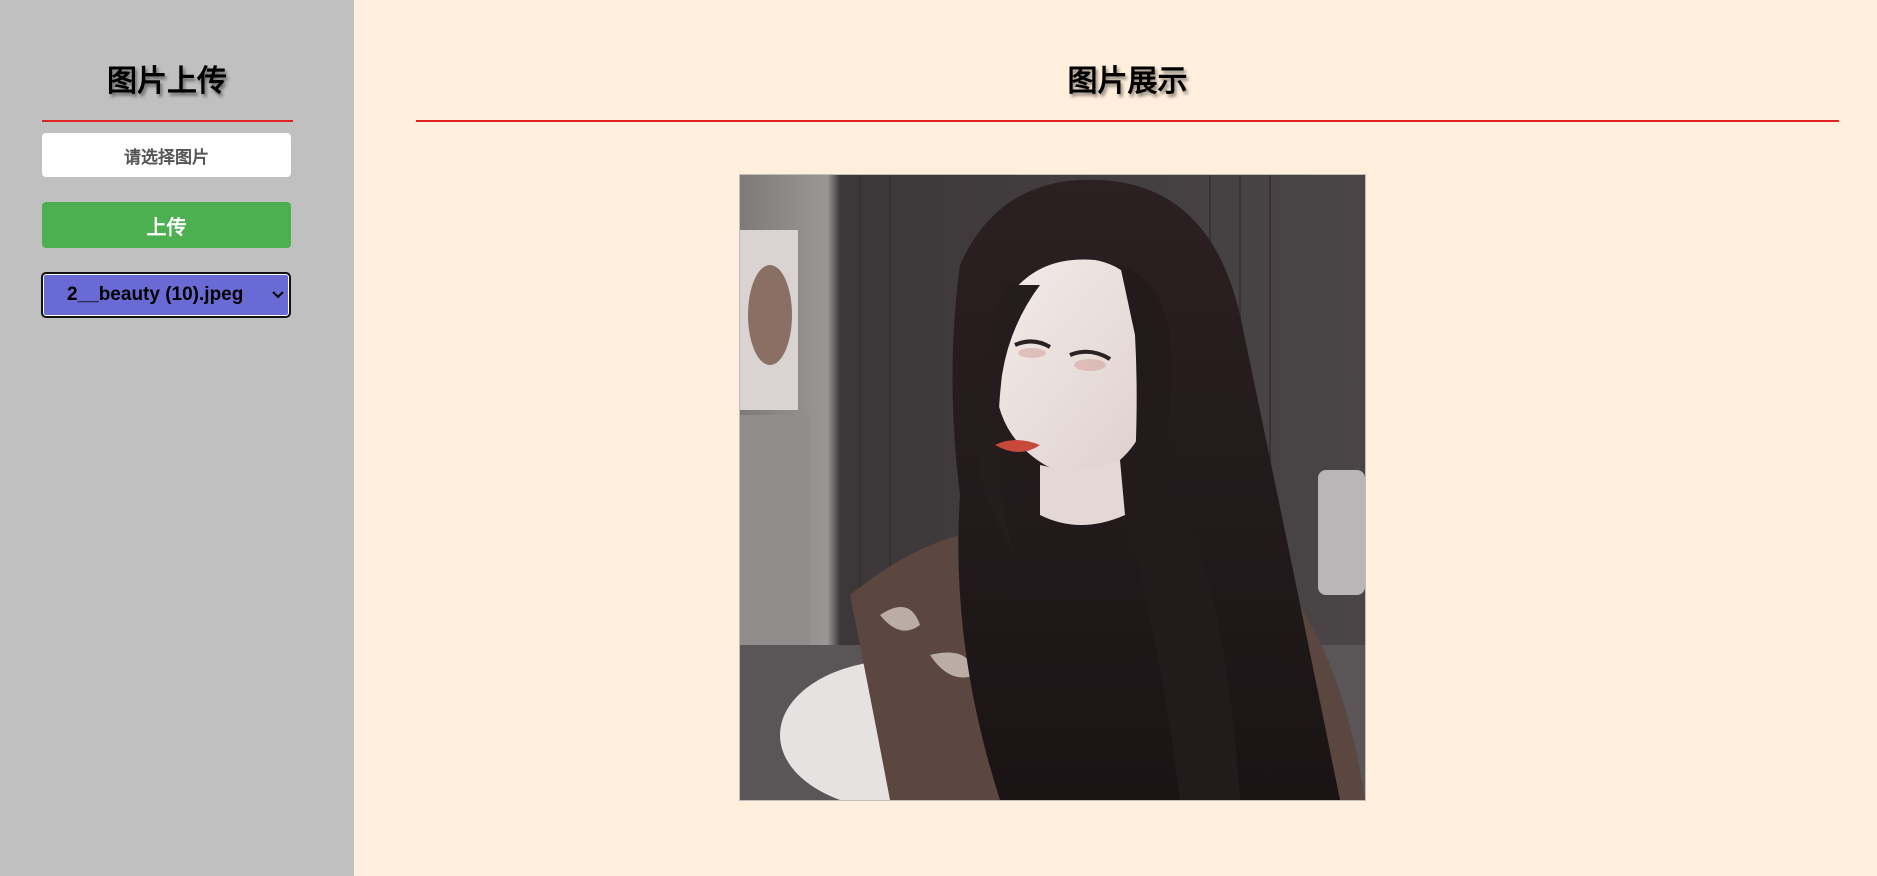 Image resolution: width=1877 pixels, height=876 pixels. What do you see at coordinates (1127, 81) in the screenshot?
I see `main-title: 图片展示` at bounding box center [1127, 81].